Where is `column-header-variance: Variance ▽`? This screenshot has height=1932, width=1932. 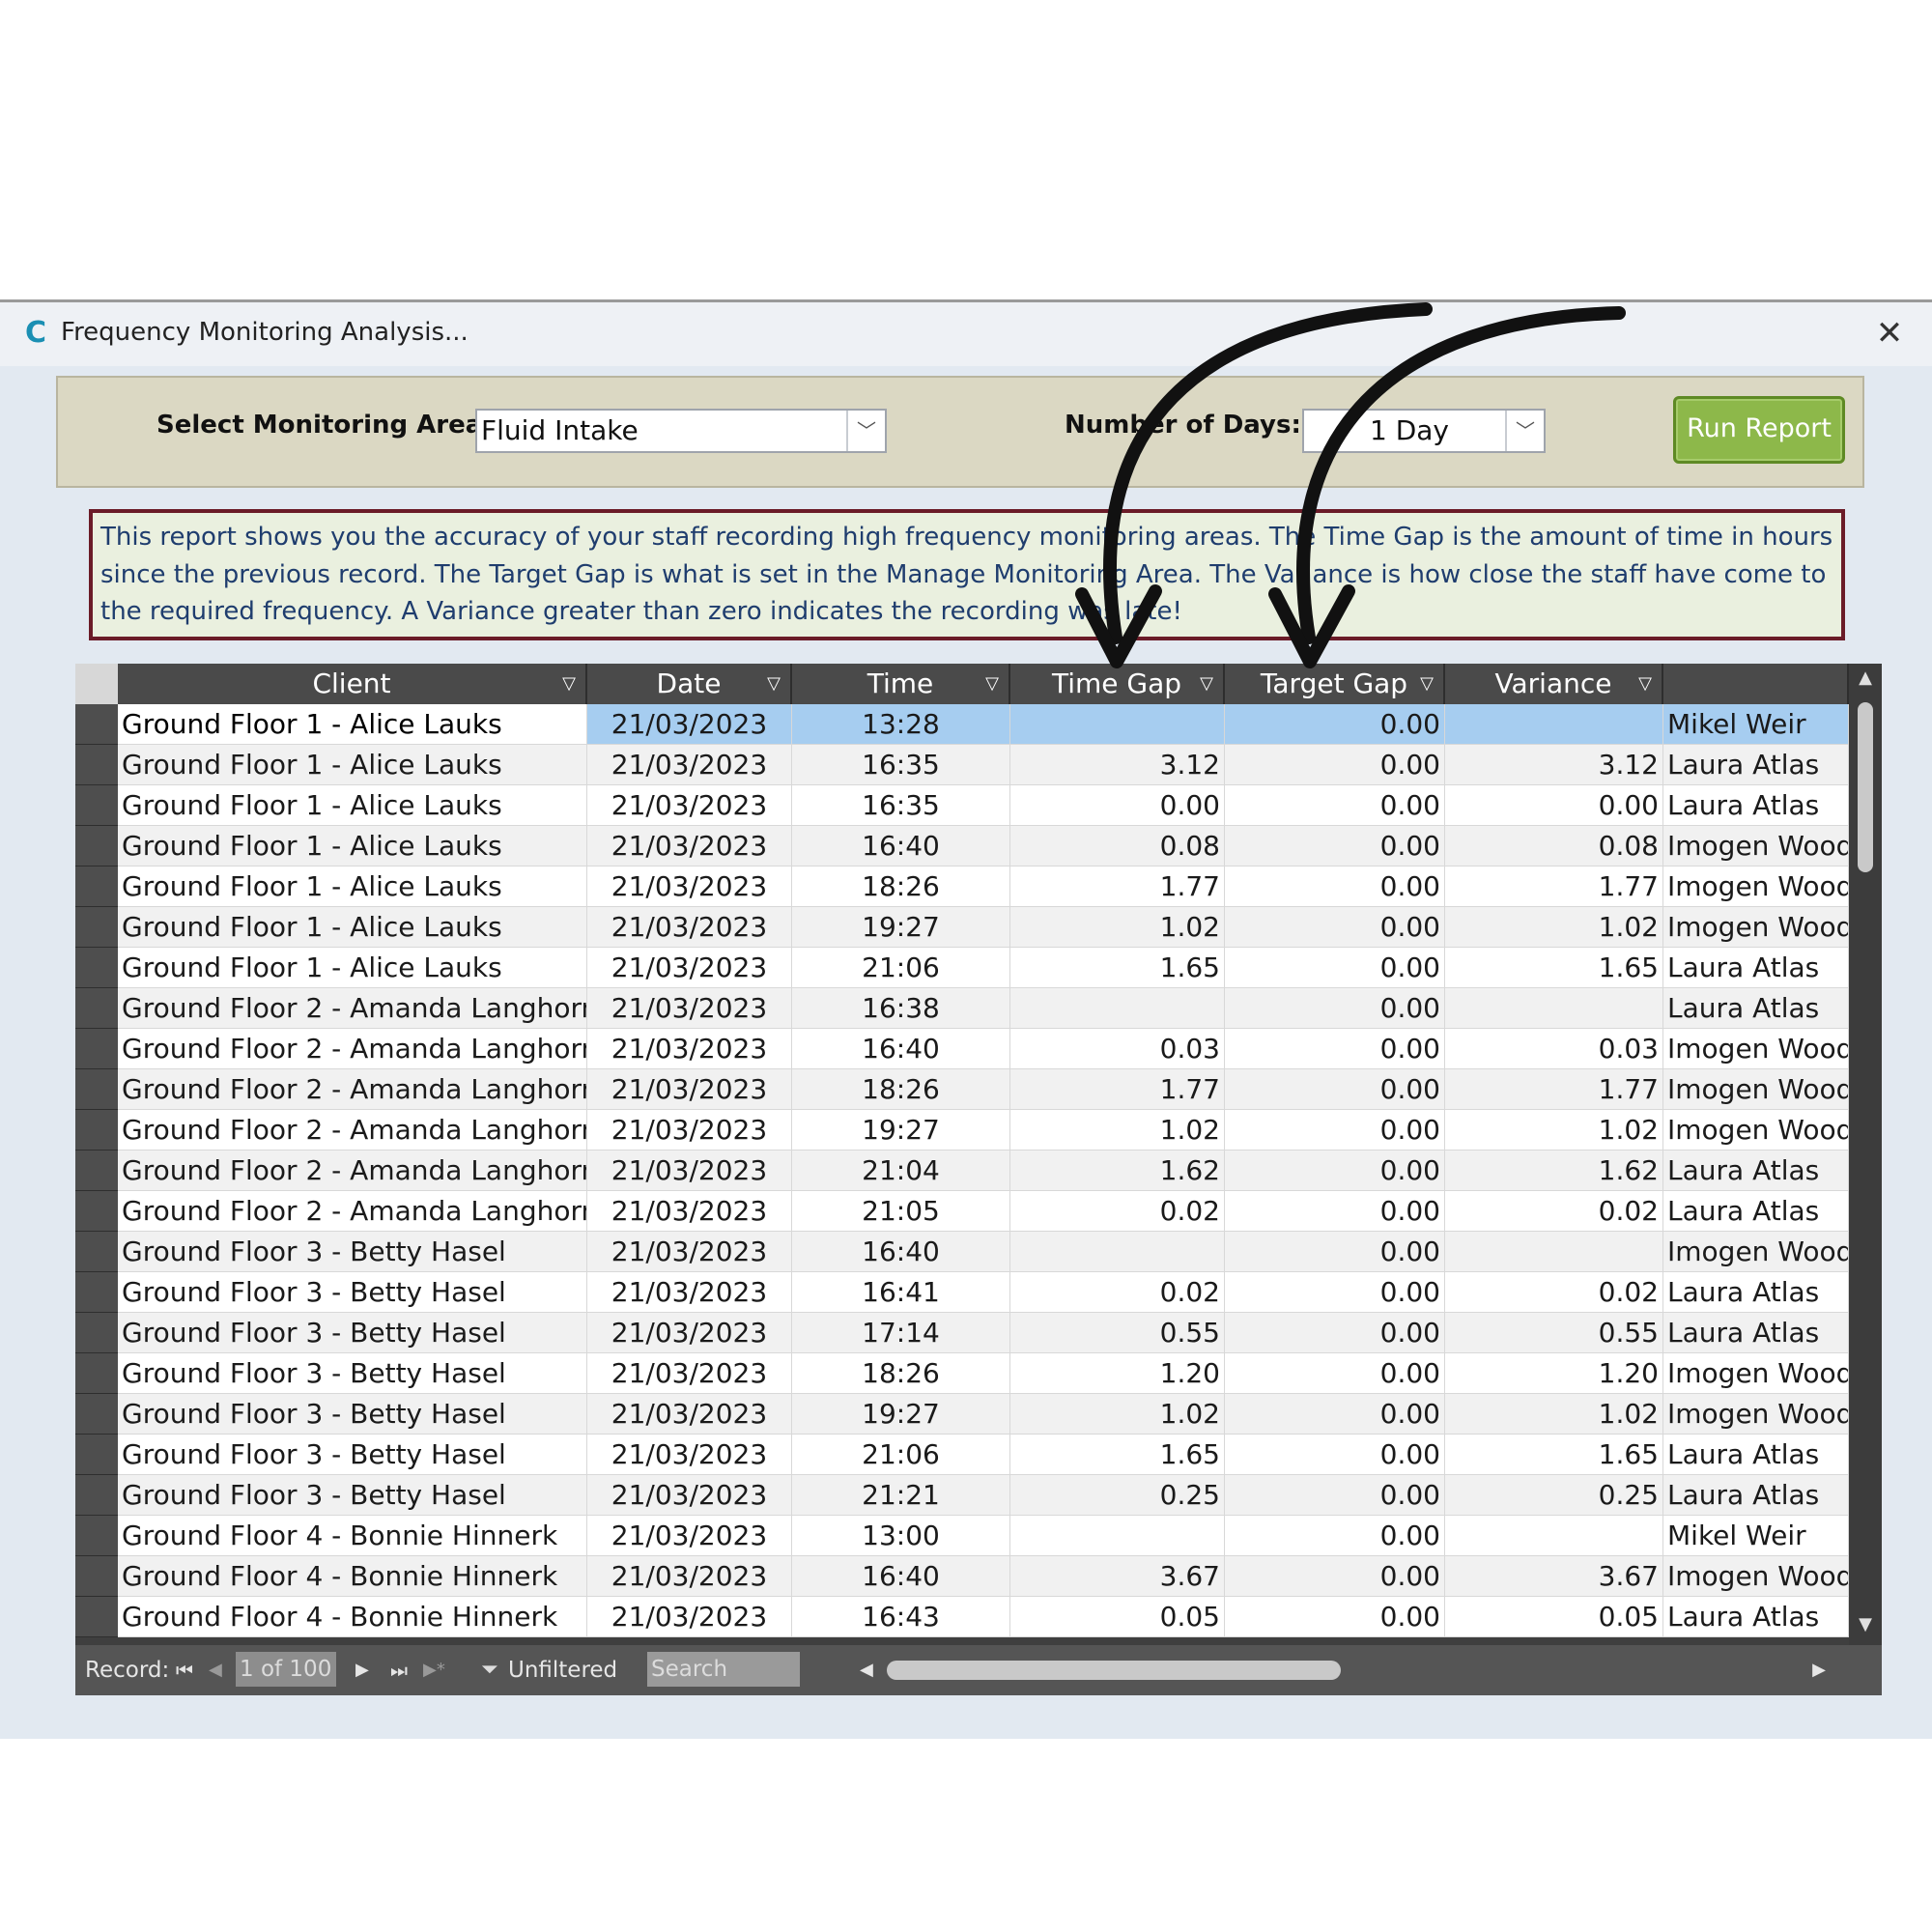
column-header-variance: Variance ▽ is located at coordinates (1554, 684).